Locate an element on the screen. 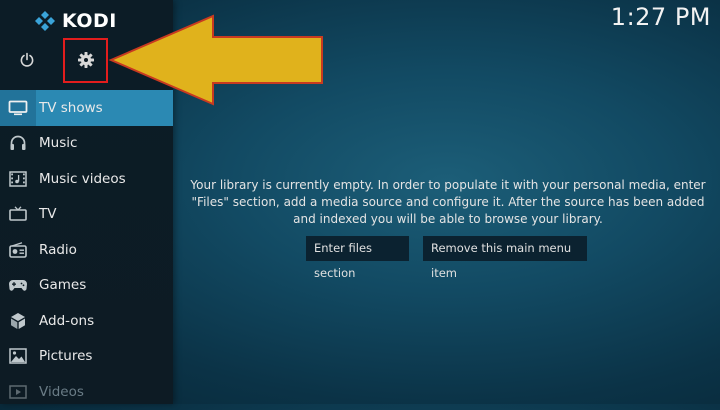 The width and height of the screenshot is (720, 410). menu-item-label: TV is located at coordinates (48, 214).